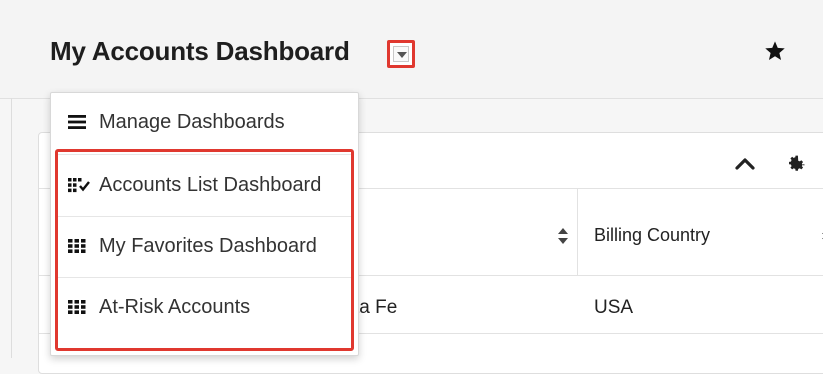  I want to click on menu-item-manage-dashboards: Manage Dashboards, so click(204, 123).